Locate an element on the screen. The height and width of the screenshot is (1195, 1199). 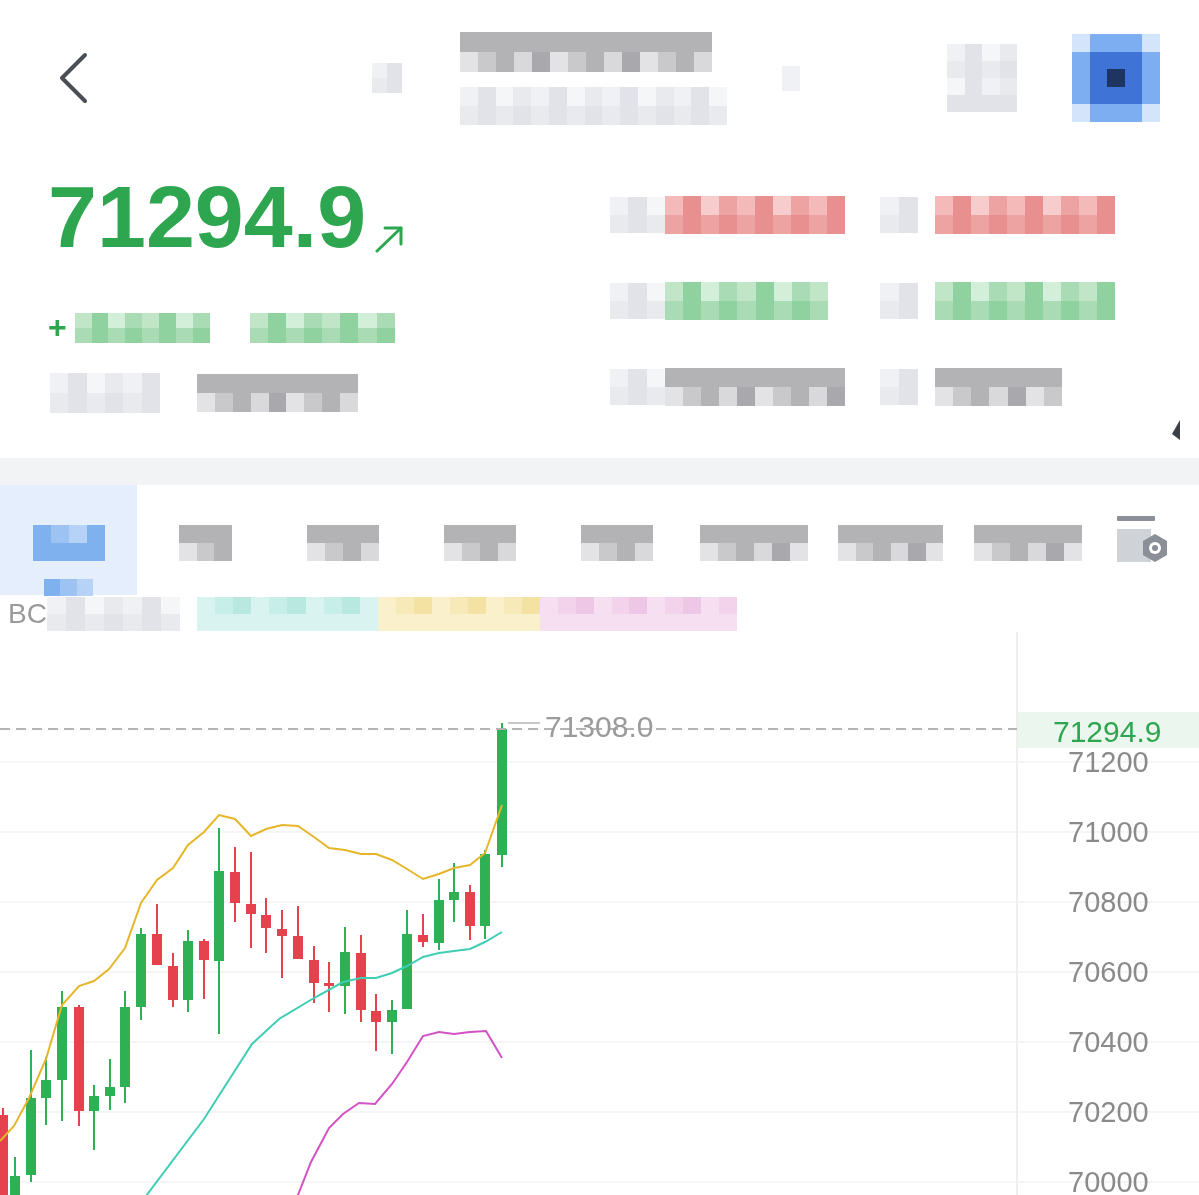
settings-button is located at coordinates (1142, 540).